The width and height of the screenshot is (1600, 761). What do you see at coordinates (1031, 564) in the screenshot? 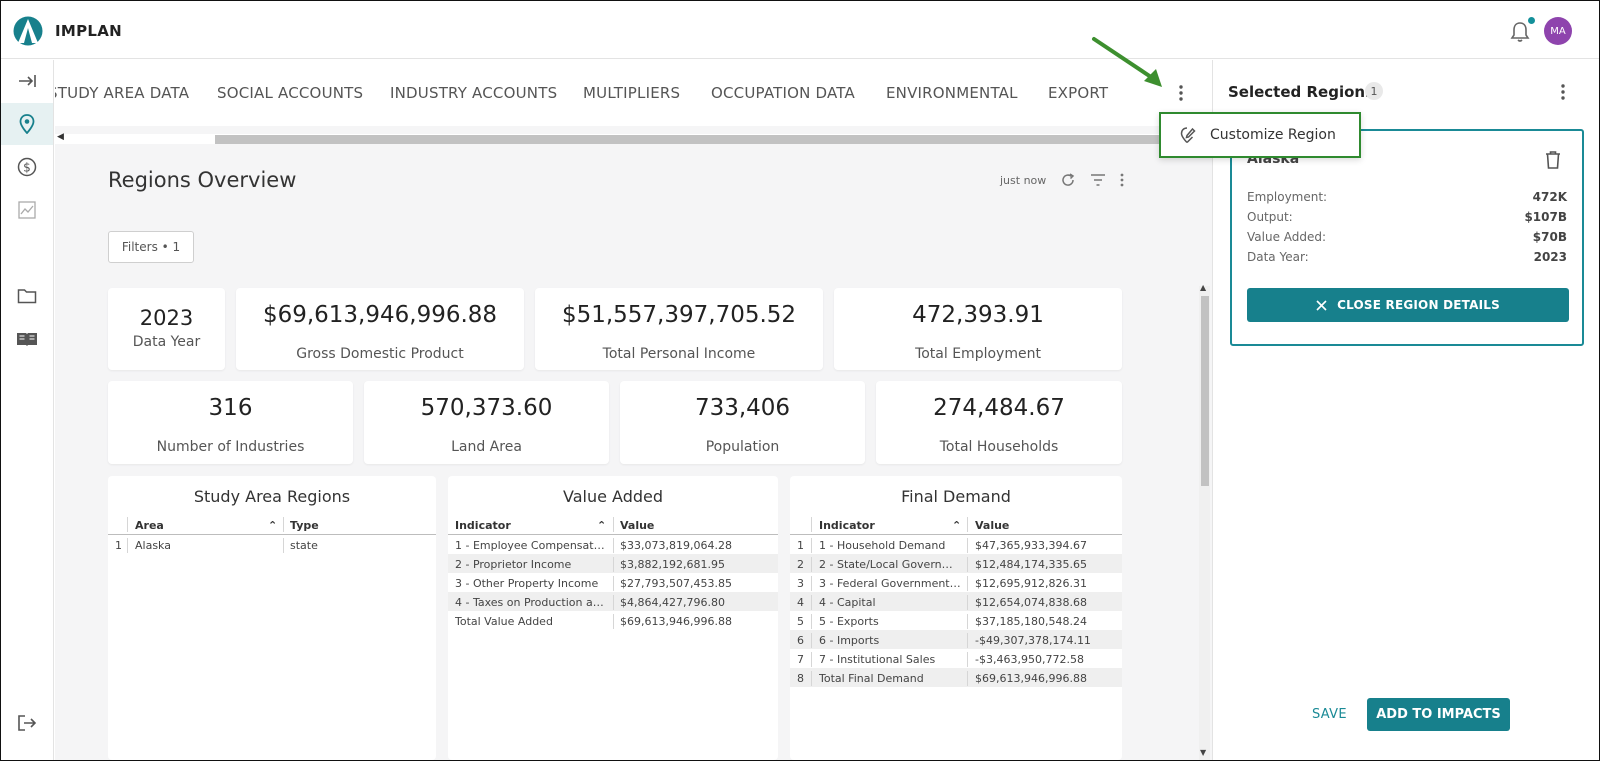
I see `cell-value: $12,484,174,335.65` at bounding box center [1031, 564].